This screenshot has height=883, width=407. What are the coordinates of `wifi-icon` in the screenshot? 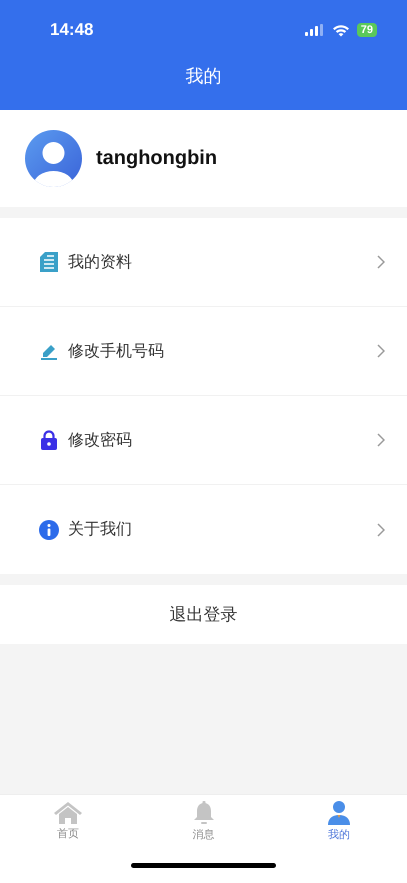 It's located at (341, 30).